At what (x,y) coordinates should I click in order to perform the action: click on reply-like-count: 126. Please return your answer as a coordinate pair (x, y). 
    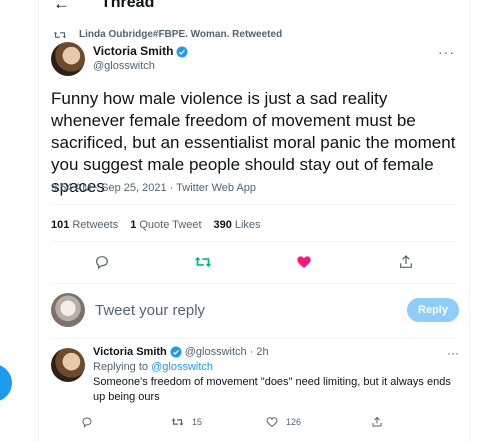
    Looking at the image, I should click on (294, 422).